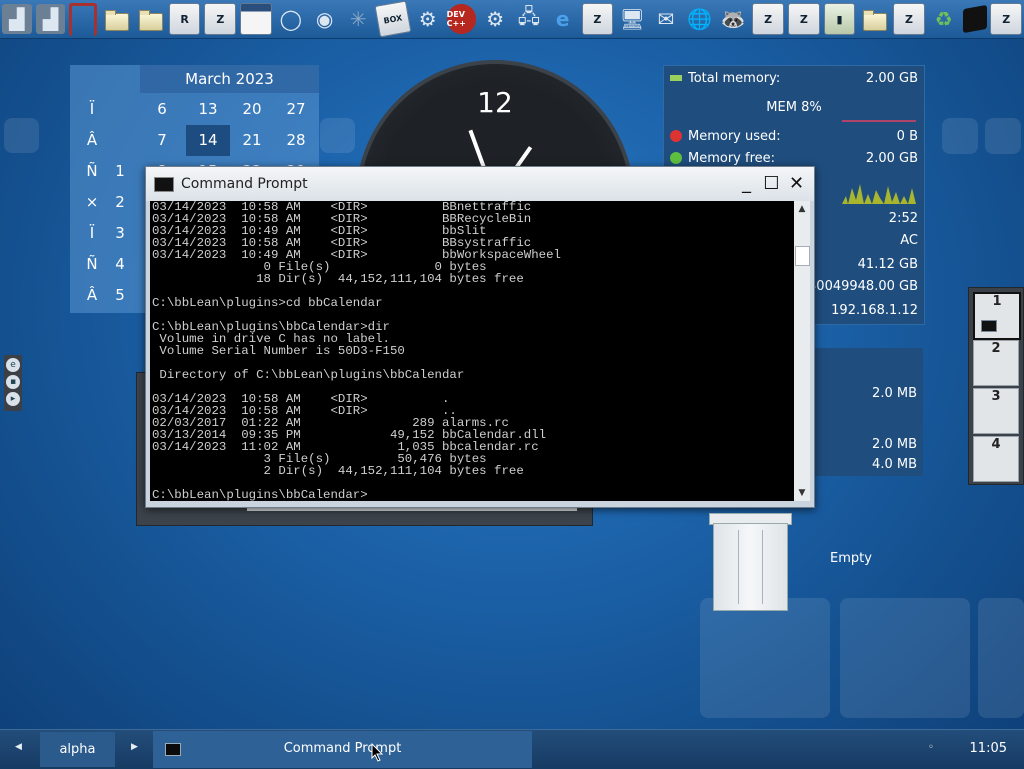  Describe the element at coordinates (974, 19) in the screenshot. I see `black-cube-icon` at that location.